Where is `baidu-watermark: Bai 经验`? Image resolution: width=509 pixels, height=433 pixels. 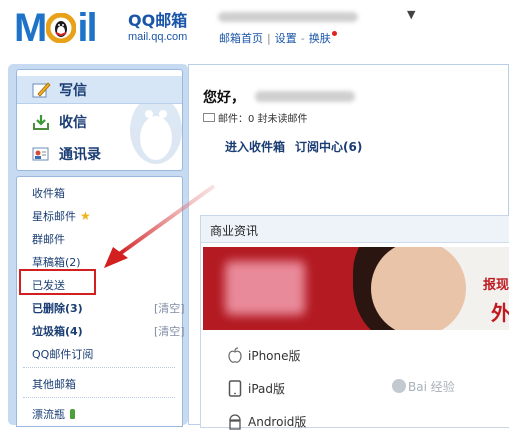 baidu-watermark: Bai 经验 is located at coordinates (423, 386).